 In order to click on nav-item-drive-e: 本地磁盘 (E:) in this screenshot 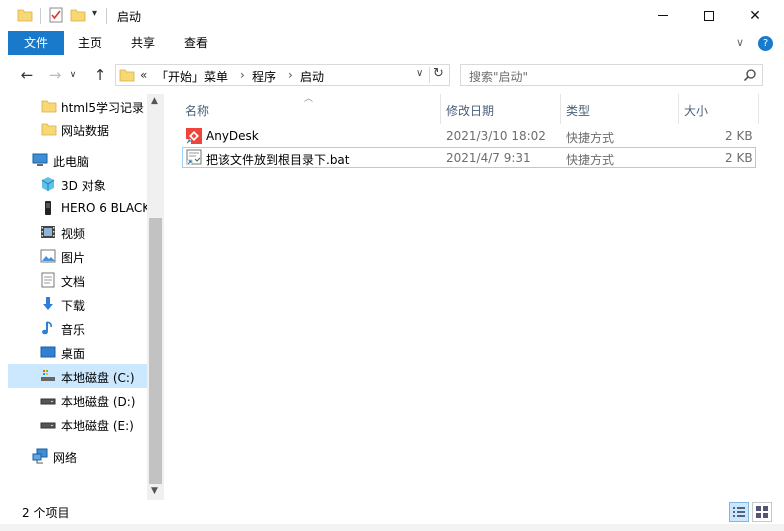, I will do `click(78, 424)`.